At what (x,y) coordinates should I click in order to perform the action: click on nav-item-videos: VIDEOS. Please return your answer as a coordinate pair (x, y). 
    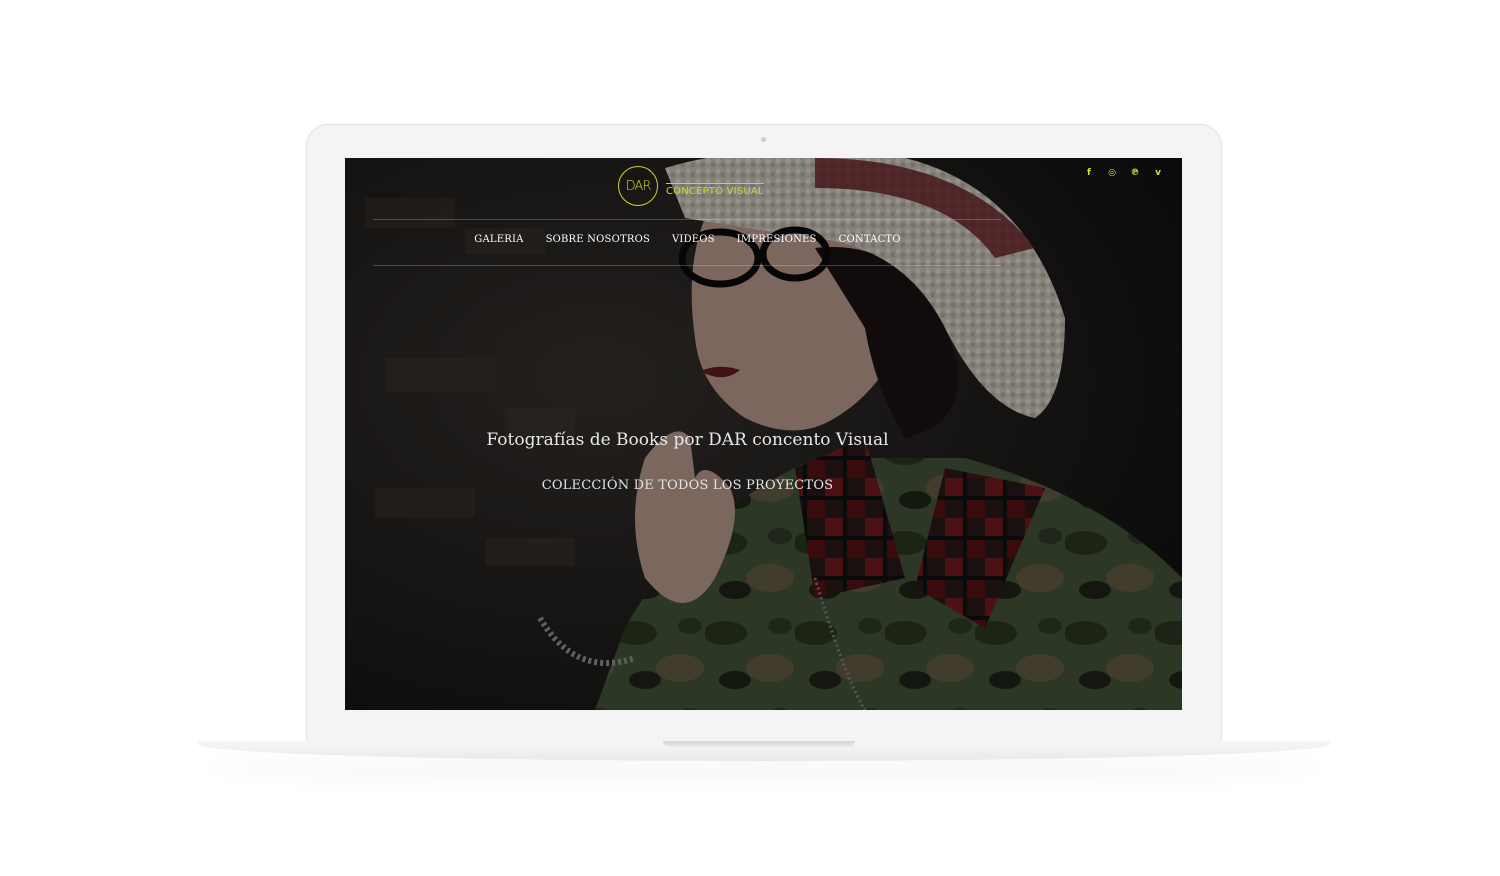
    Looking at the image, I should click on (693, 239).